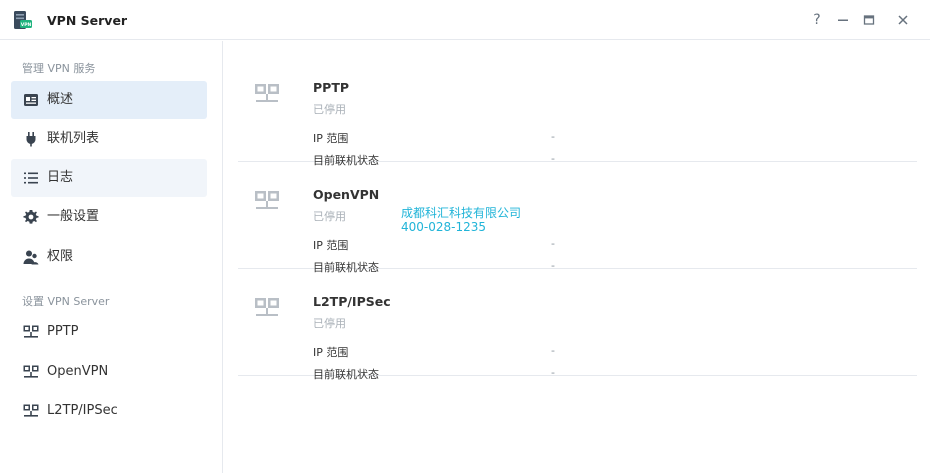 The height and width of the screenshot is (473, 930). What do you see at coordinates (109, 217) in the screenshot?
I see `sidebar-item-general-settings: 一般设置` at bounding box center [109, 217].